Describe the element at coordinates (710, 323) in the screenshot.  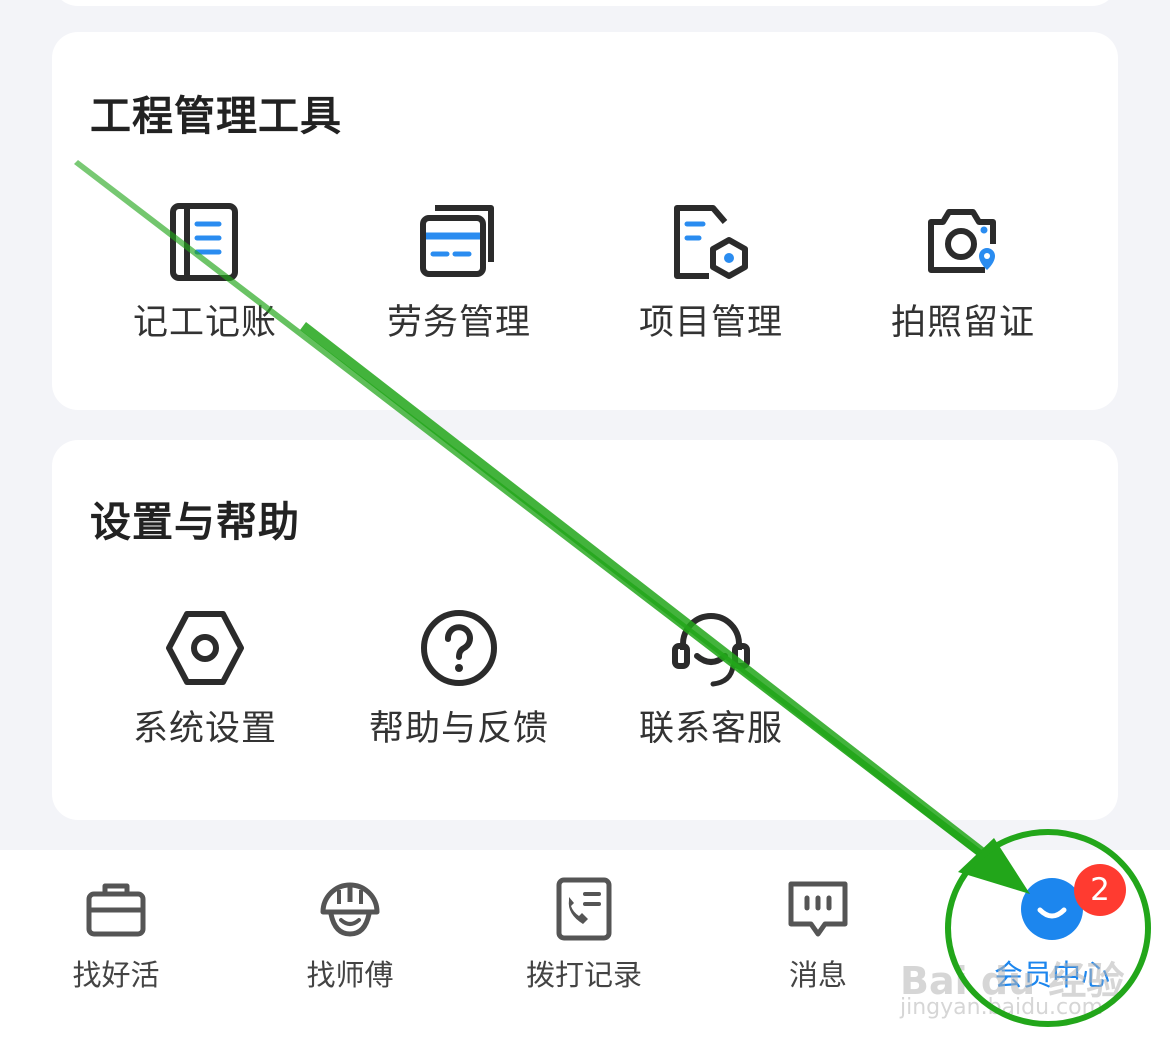
I see `tool-item-label: 项目管理` at that location.